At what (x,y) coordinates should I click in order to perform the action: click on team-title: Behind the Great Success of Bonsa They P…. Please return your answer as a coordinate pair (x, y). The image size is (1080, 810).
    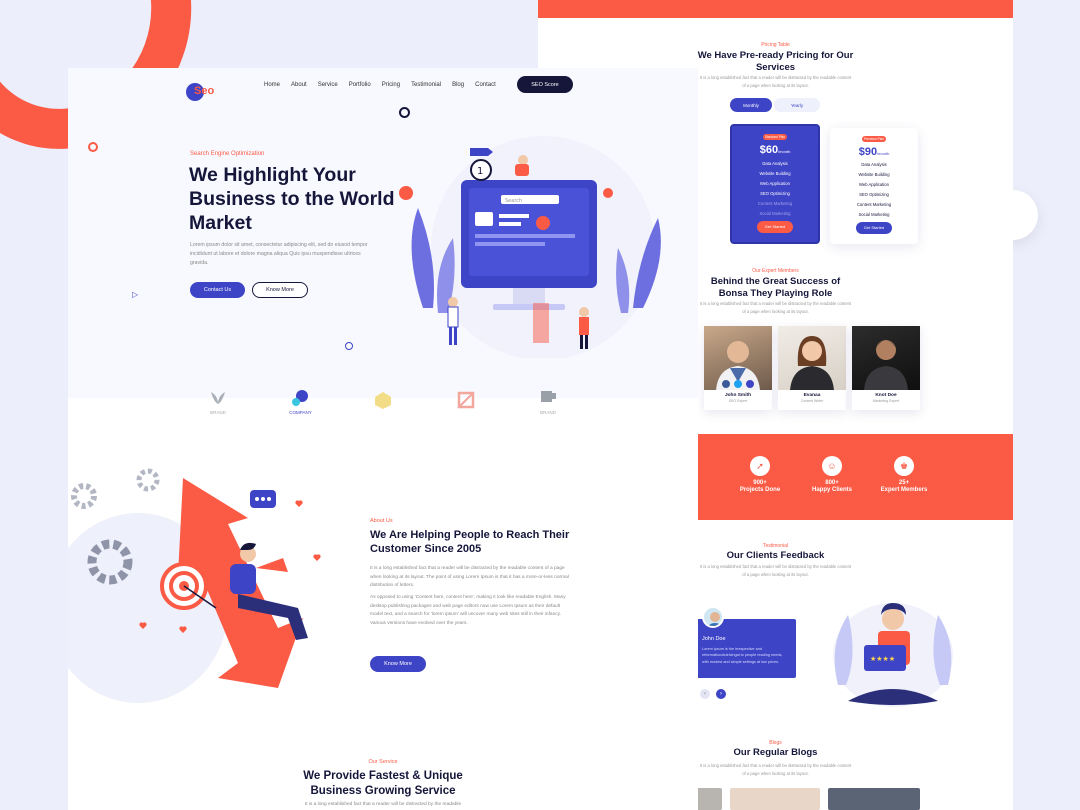
    Looking at the image, I should click on (775, 287).